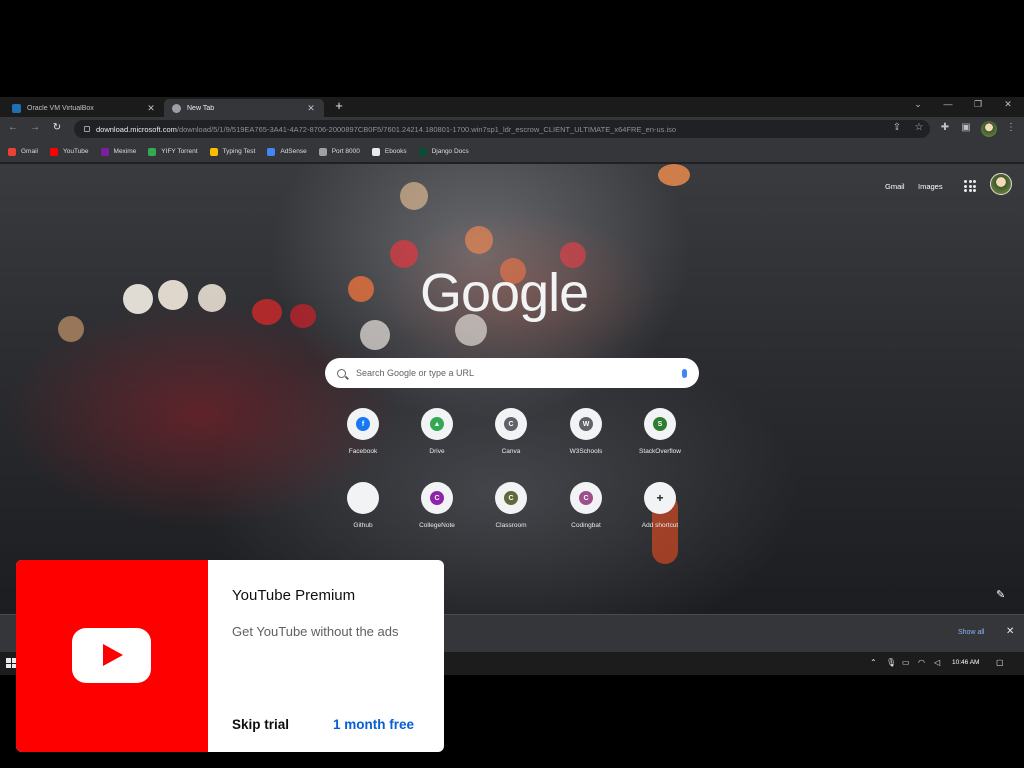 This screenshot has height=768, width=1024. Describe the element at coordinates (930, 186) in the screenshot. I see `images-link: Images` at that location.